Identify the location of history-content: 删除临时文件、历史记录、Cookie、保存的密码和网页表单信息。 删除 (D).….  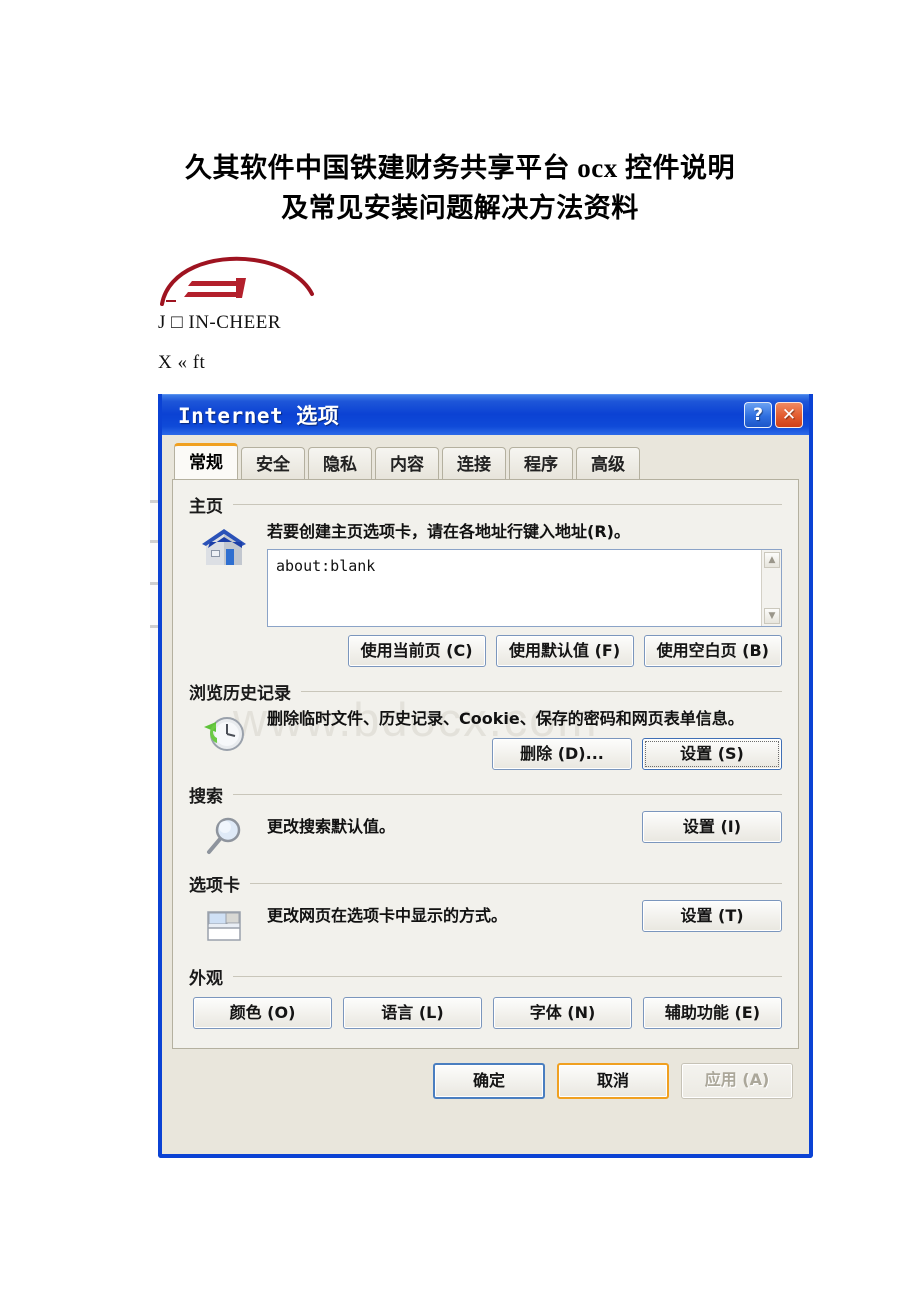
(524, 739).